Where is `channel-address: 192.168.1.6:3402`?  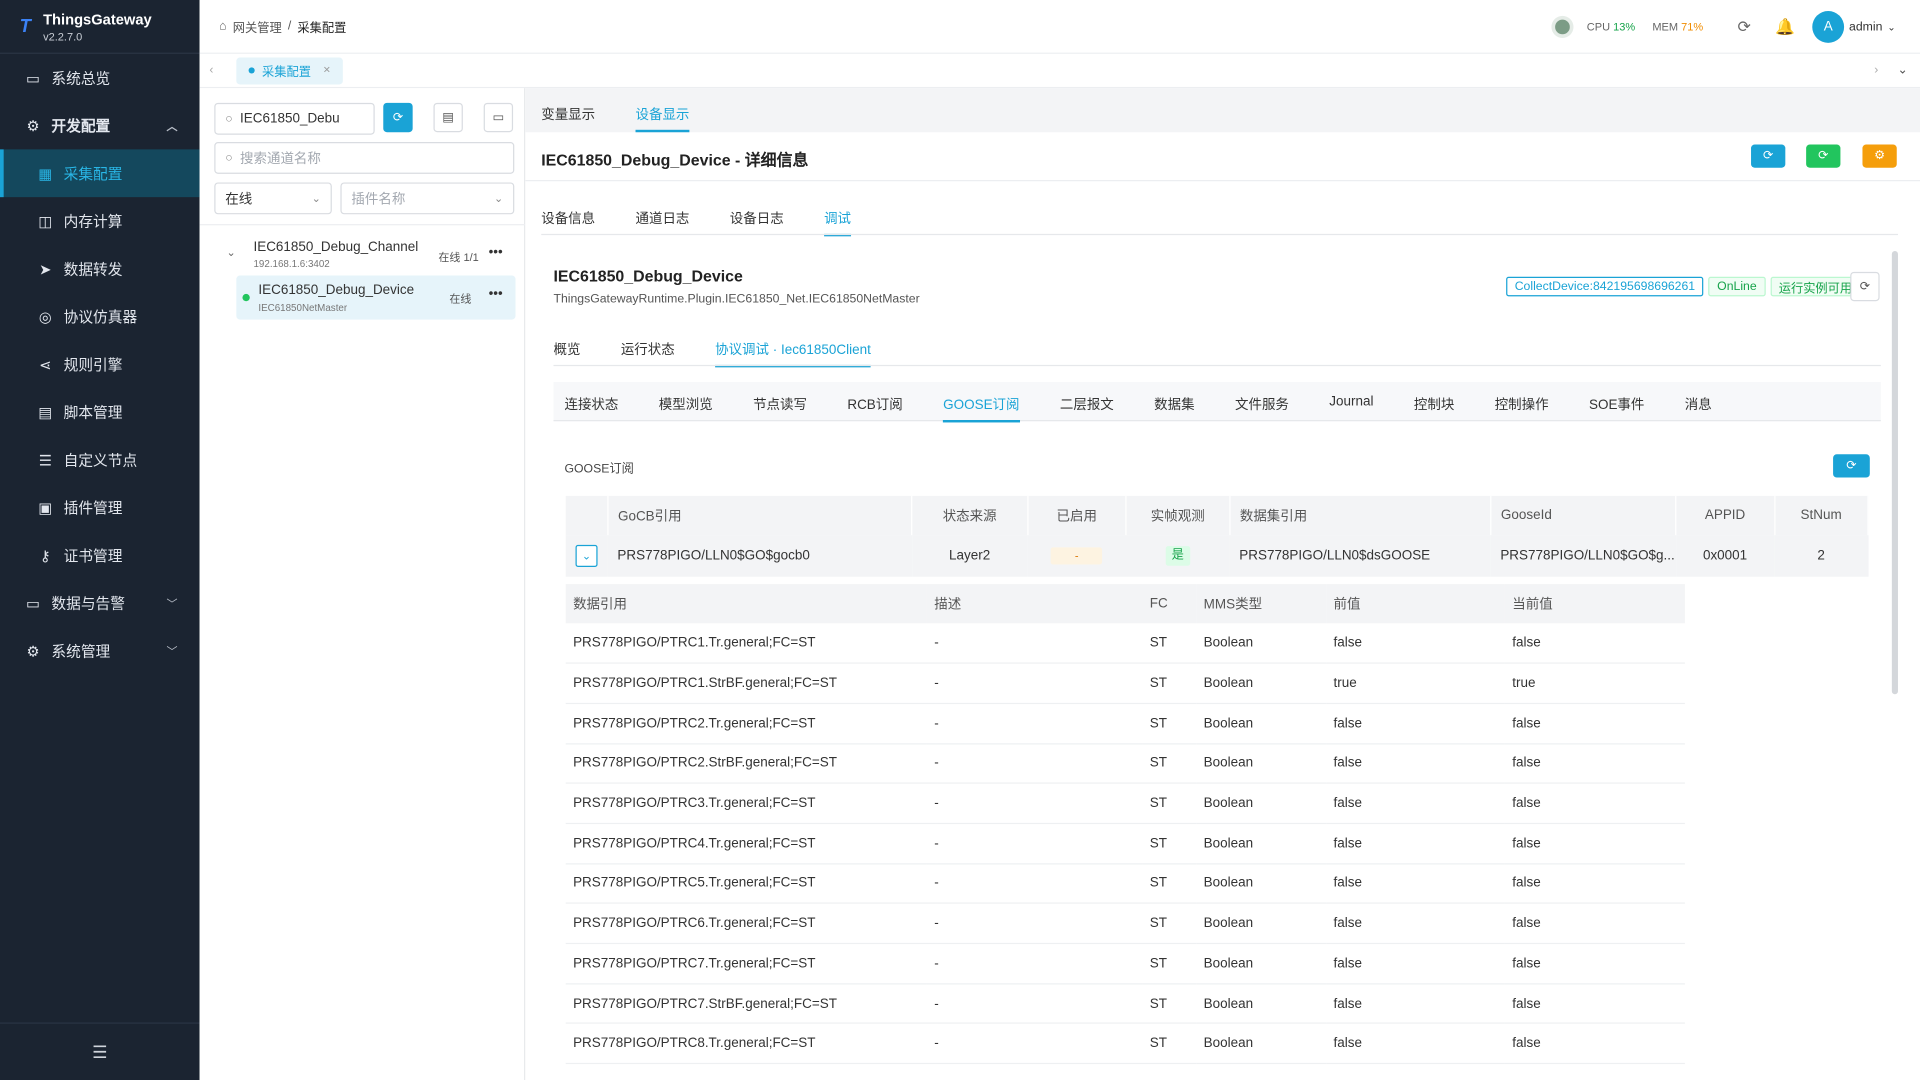
channel-address: 192.168.1.6:3402 is located at coordinates (291, 264).